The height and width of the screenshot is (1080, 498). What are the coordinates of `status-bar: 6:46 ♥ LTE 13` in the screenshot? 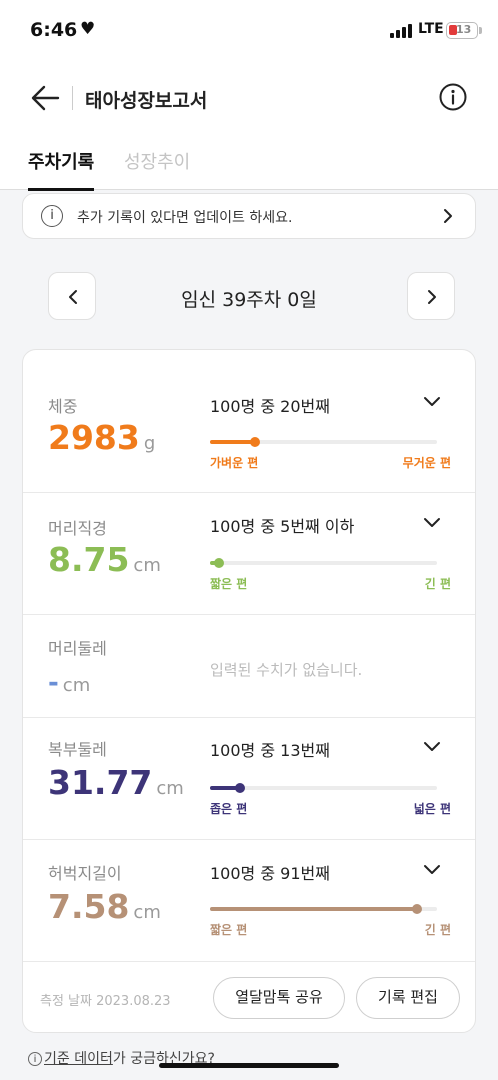 It's located at (249, 30).